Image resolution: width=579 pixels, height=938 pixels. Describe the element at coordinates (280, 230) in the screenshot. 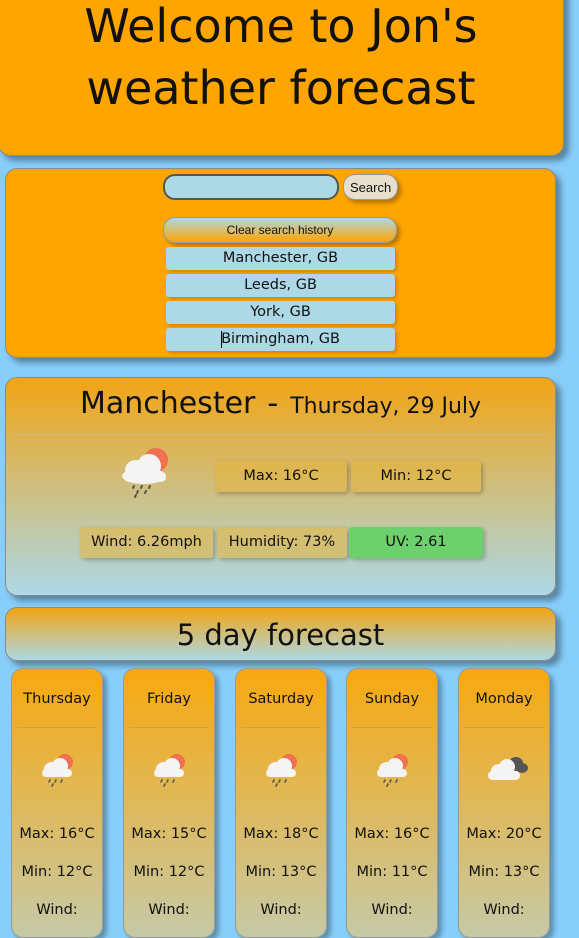

I see `clear-history-button: Clear search history` at that location.